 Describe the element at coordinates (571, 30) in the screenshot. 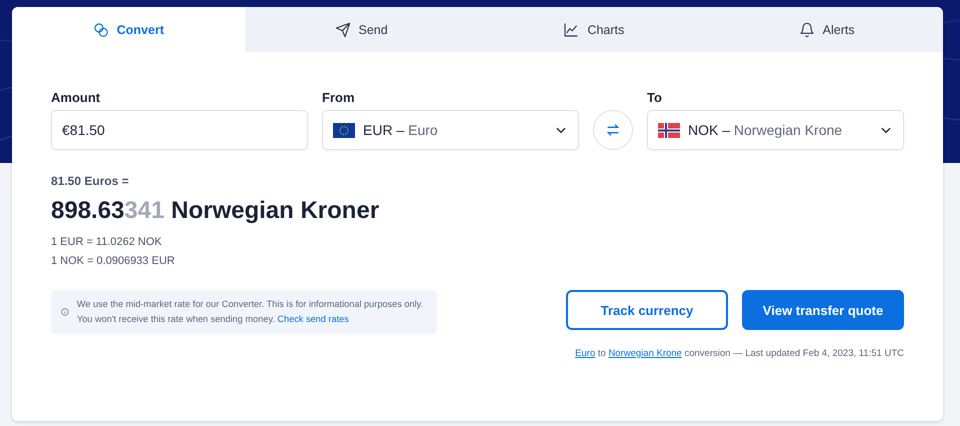

I see `chart-icon` at that location.